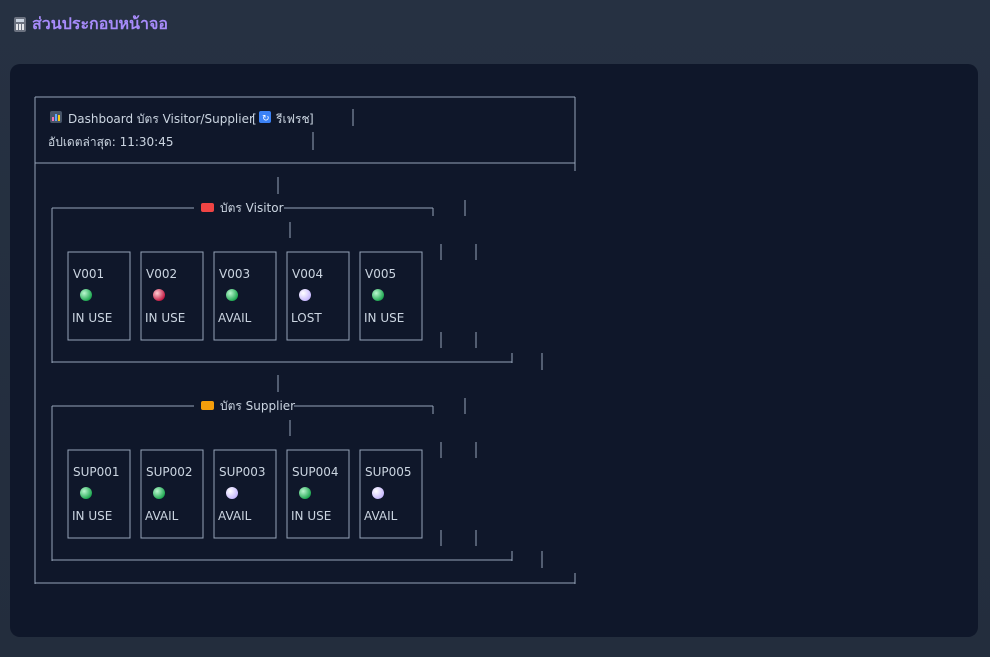 This screenshot has width=990, height=657. I want to click on group-title: บัตร Visitor, so click(252, 208).